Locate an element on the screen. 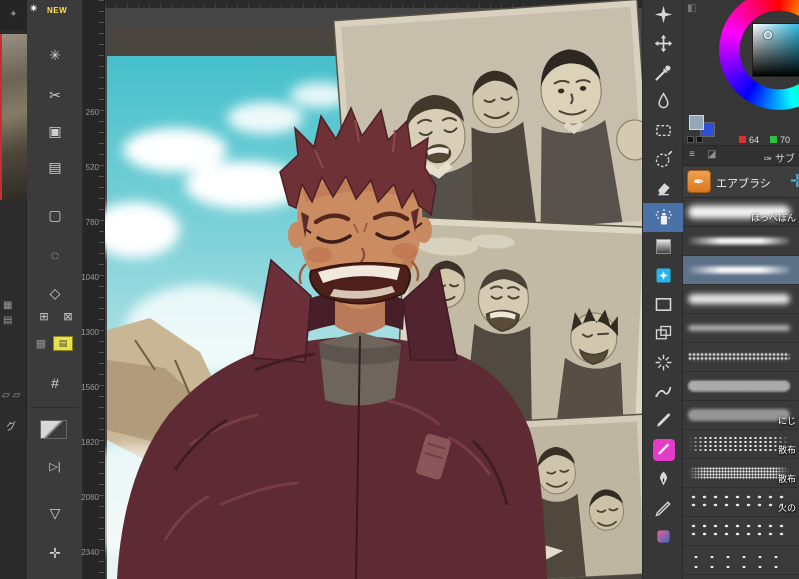 This screenshot has width=799, height=579. operation-tool-icon: ✳ is located at coordinates (55, 55).